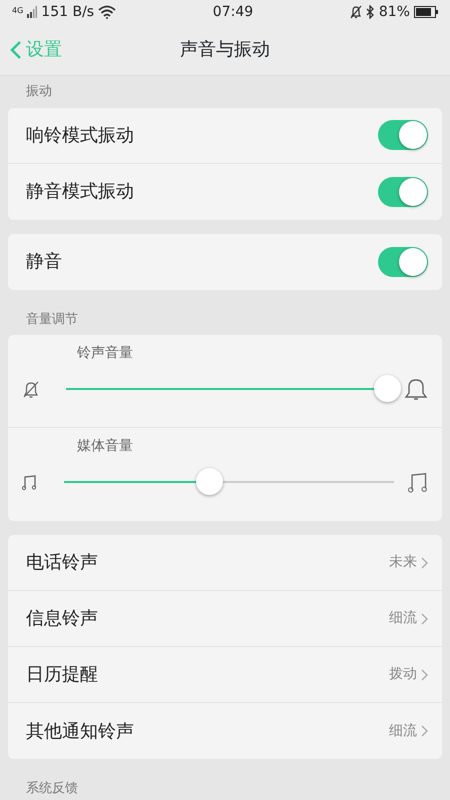 Image resolution: width=450 pixels, height=800 pixels. What do you see at coordinates (233, 12) in the screenshot?
I see `clock: 07:49` at bounding box center [233, 12].